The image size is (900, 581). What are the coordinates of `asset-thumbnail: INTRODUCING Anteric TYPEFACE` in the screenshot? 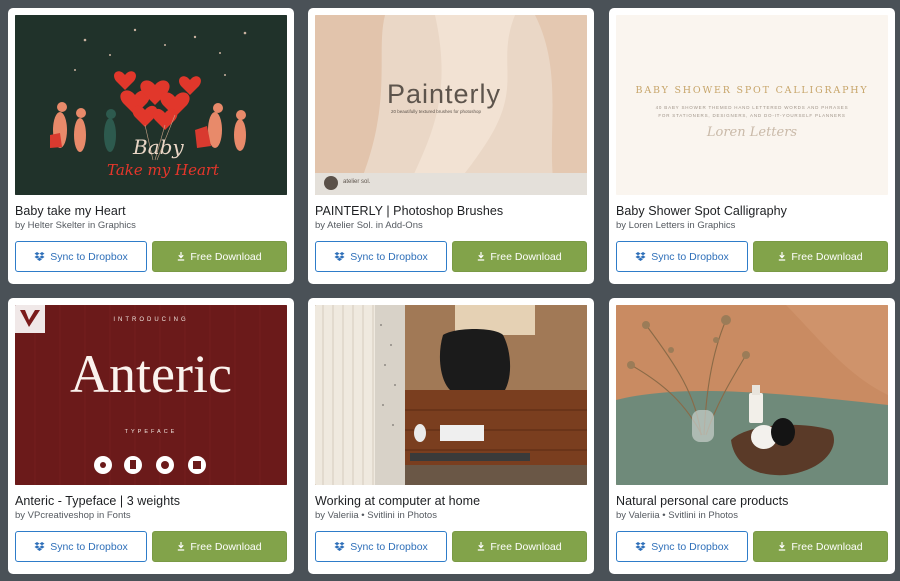 It's located at (151, 395).